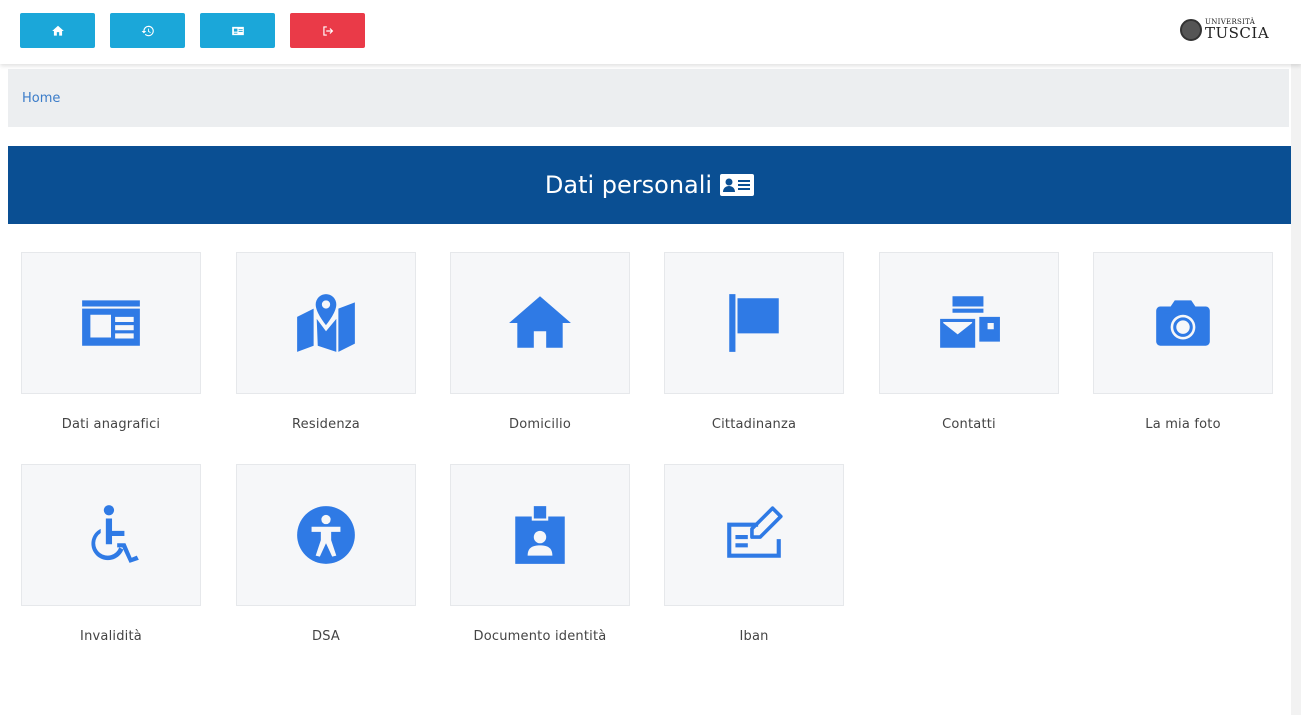  I want to click on tile-label: Invalidità, so click(111, 636).